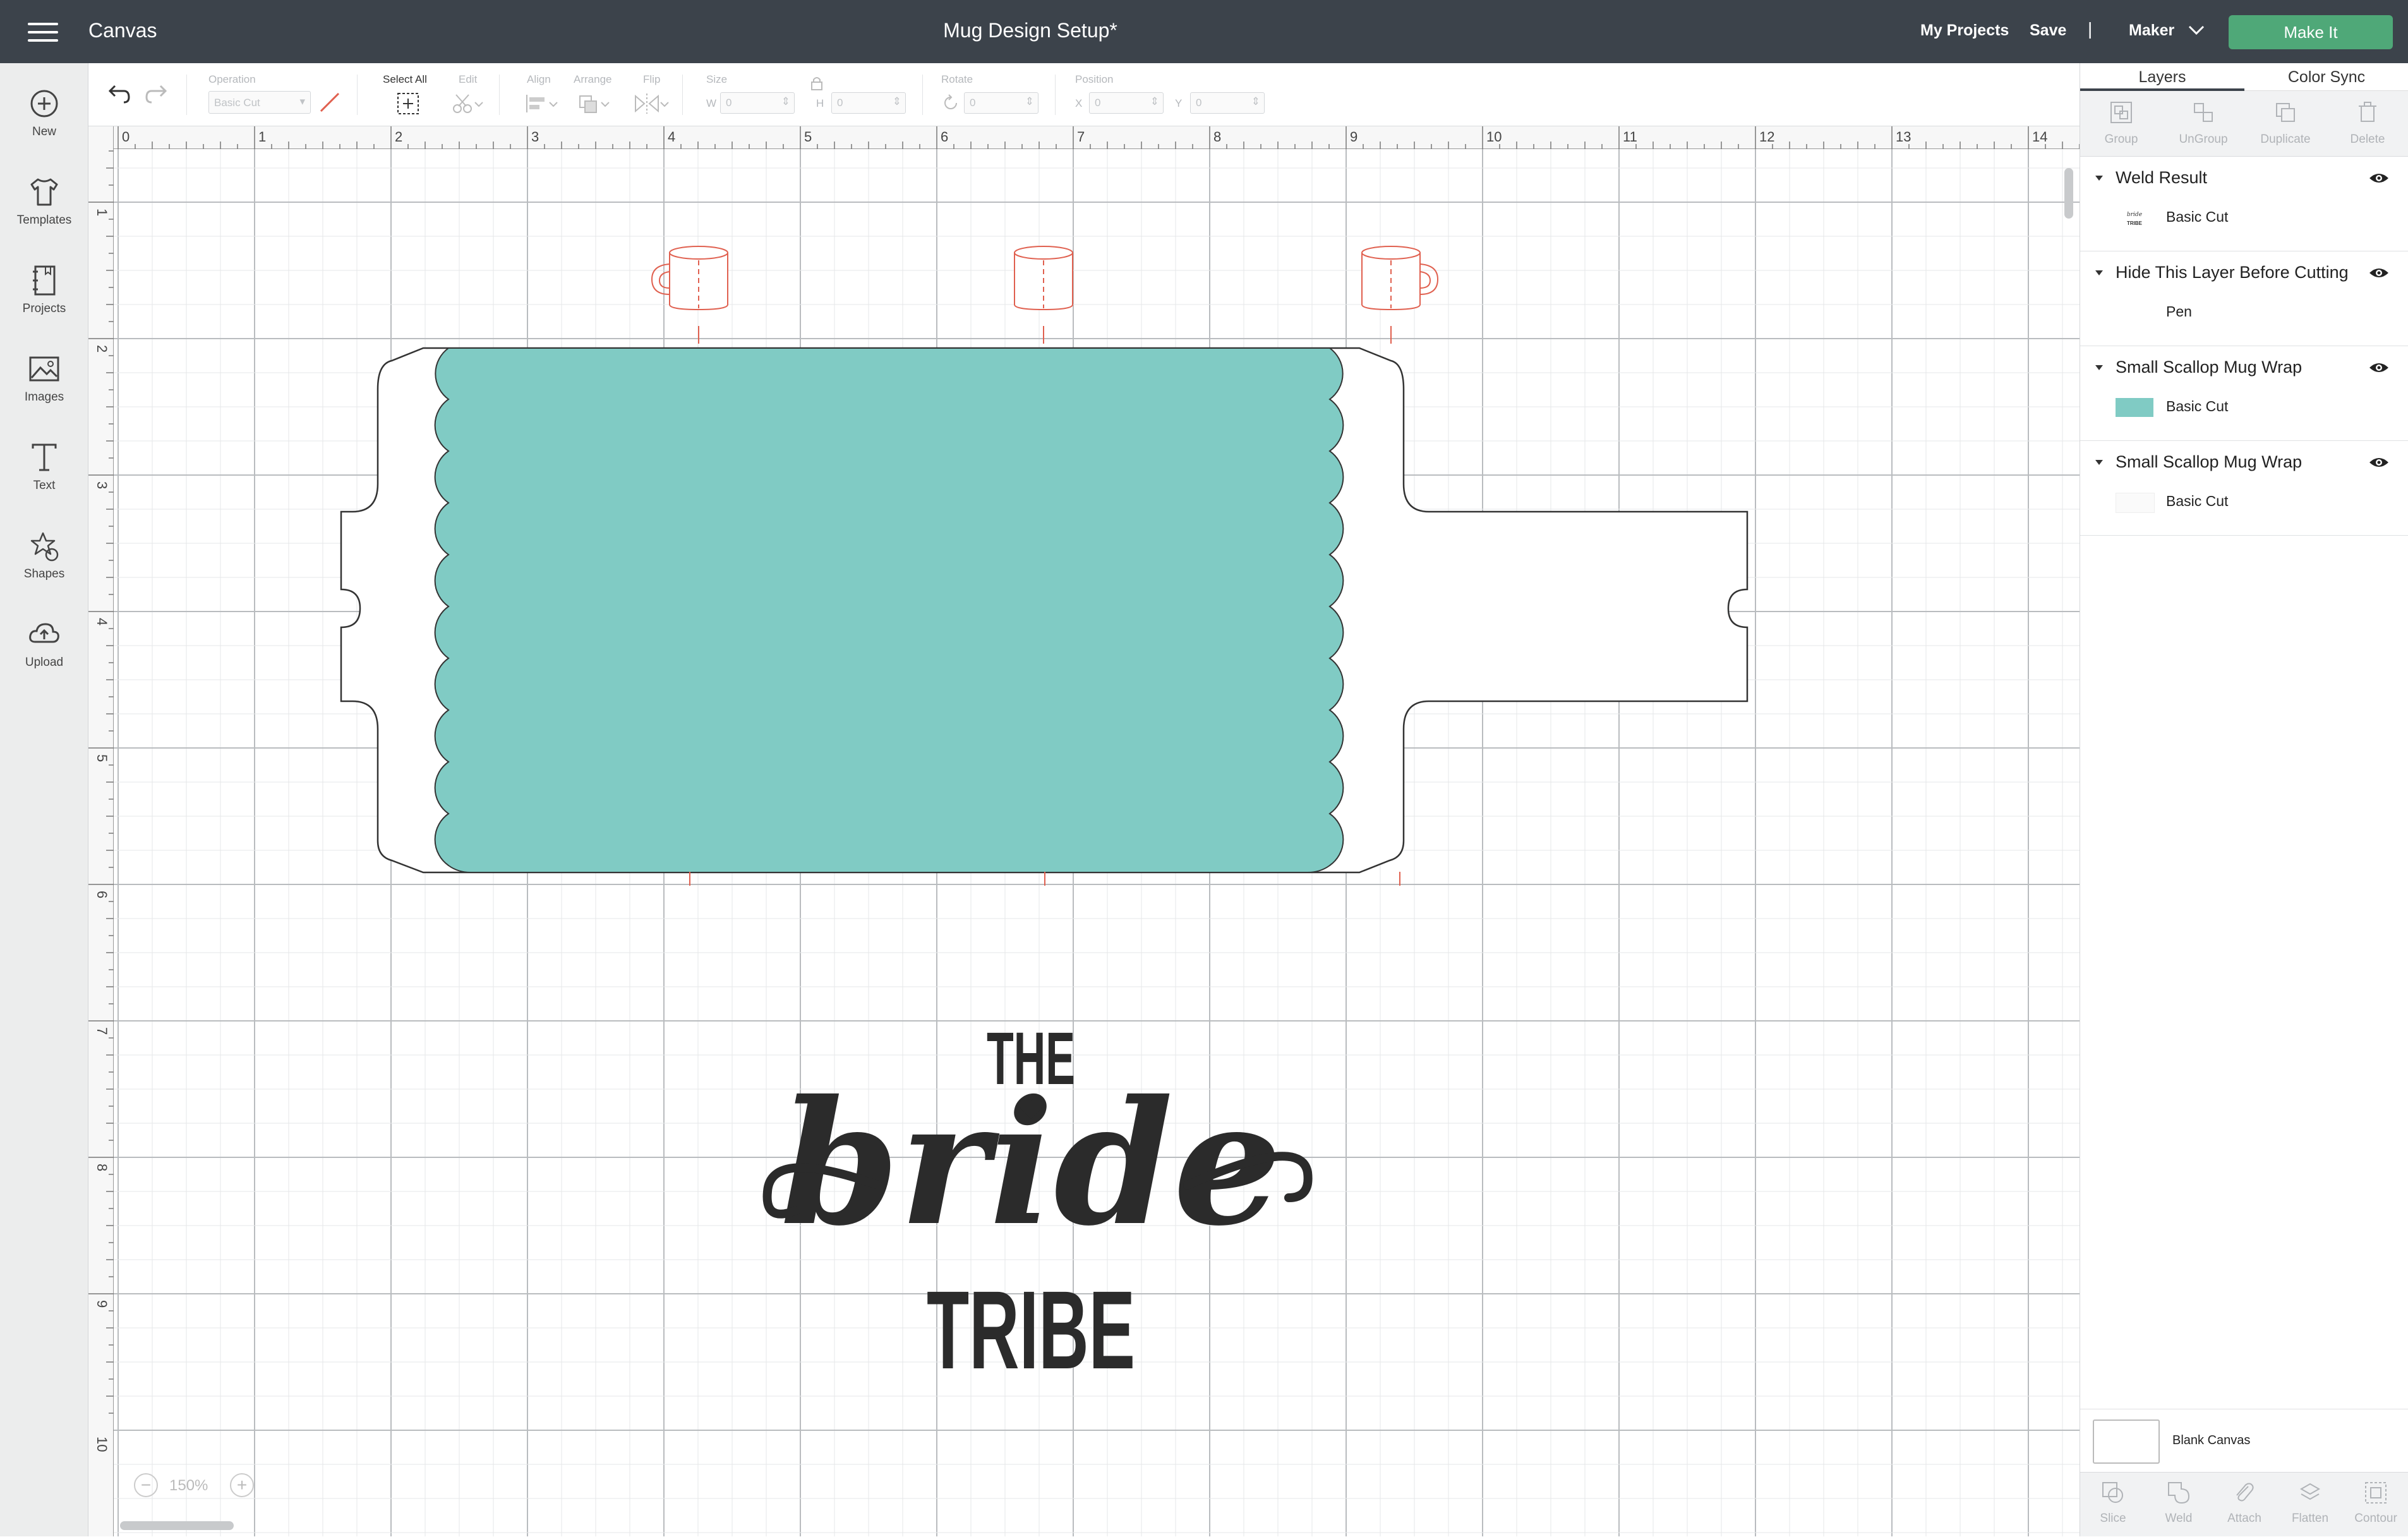  What do you see at coordinates (44, 304) in the screenshot?
I see `sidebar-item-projects: Projects` at bounding box center [44, 304].